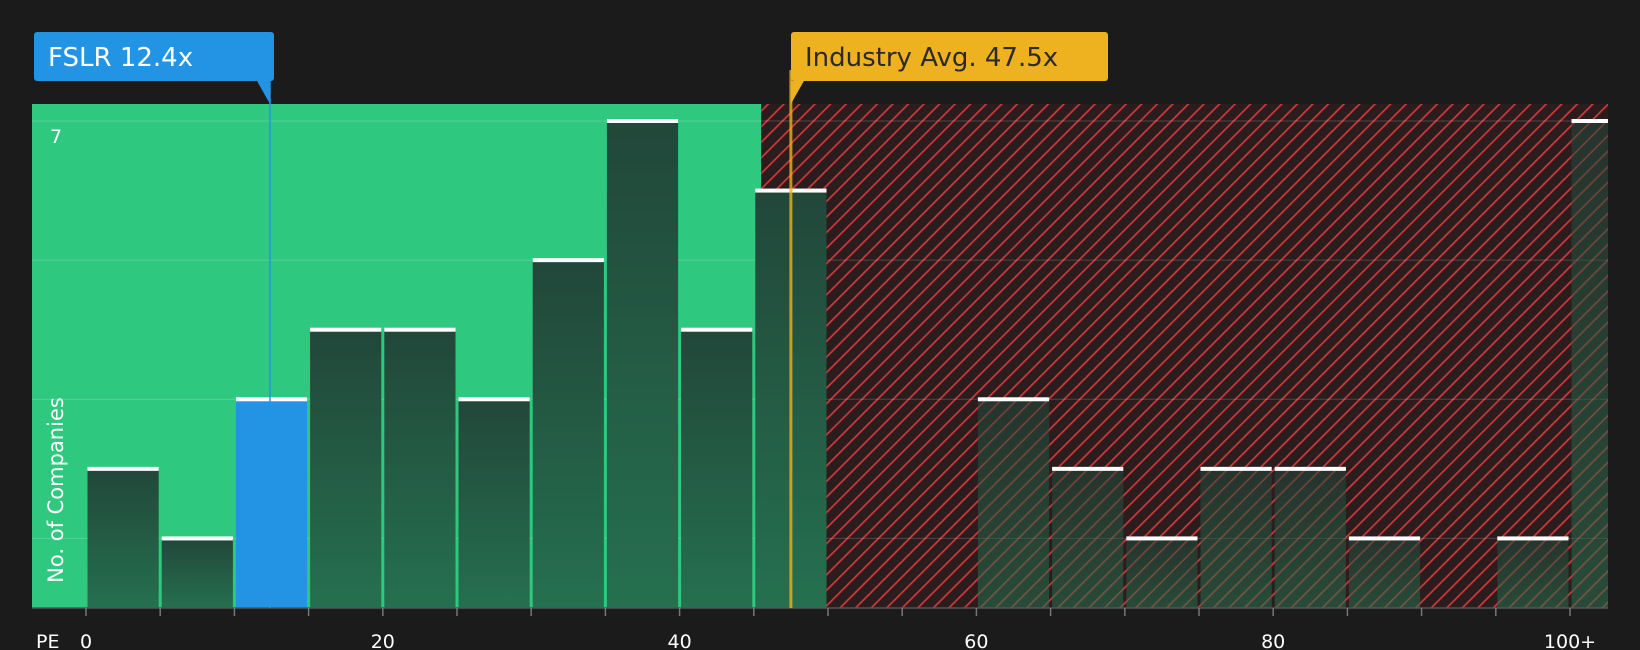 This screenshot has height=650, width=1640. What do you see at coordinates (931, 58) in the screenshot?
I see `marker-label: Industry Avg. 47.5x` at bounding box center [931, 58].